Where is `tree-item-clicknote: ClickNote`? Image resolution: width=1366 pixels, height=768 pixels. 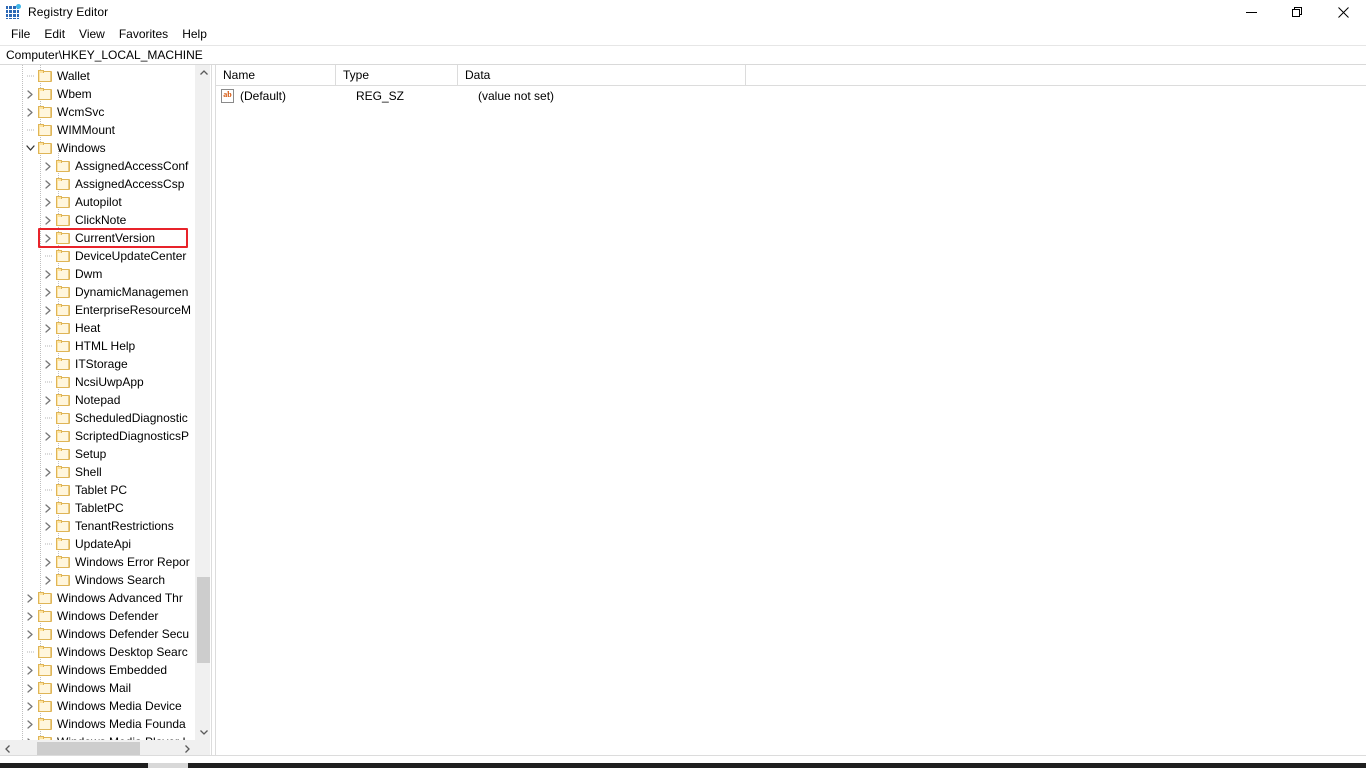 tree-item-clicknote: ClickNote is located at coordinates (98, 220).